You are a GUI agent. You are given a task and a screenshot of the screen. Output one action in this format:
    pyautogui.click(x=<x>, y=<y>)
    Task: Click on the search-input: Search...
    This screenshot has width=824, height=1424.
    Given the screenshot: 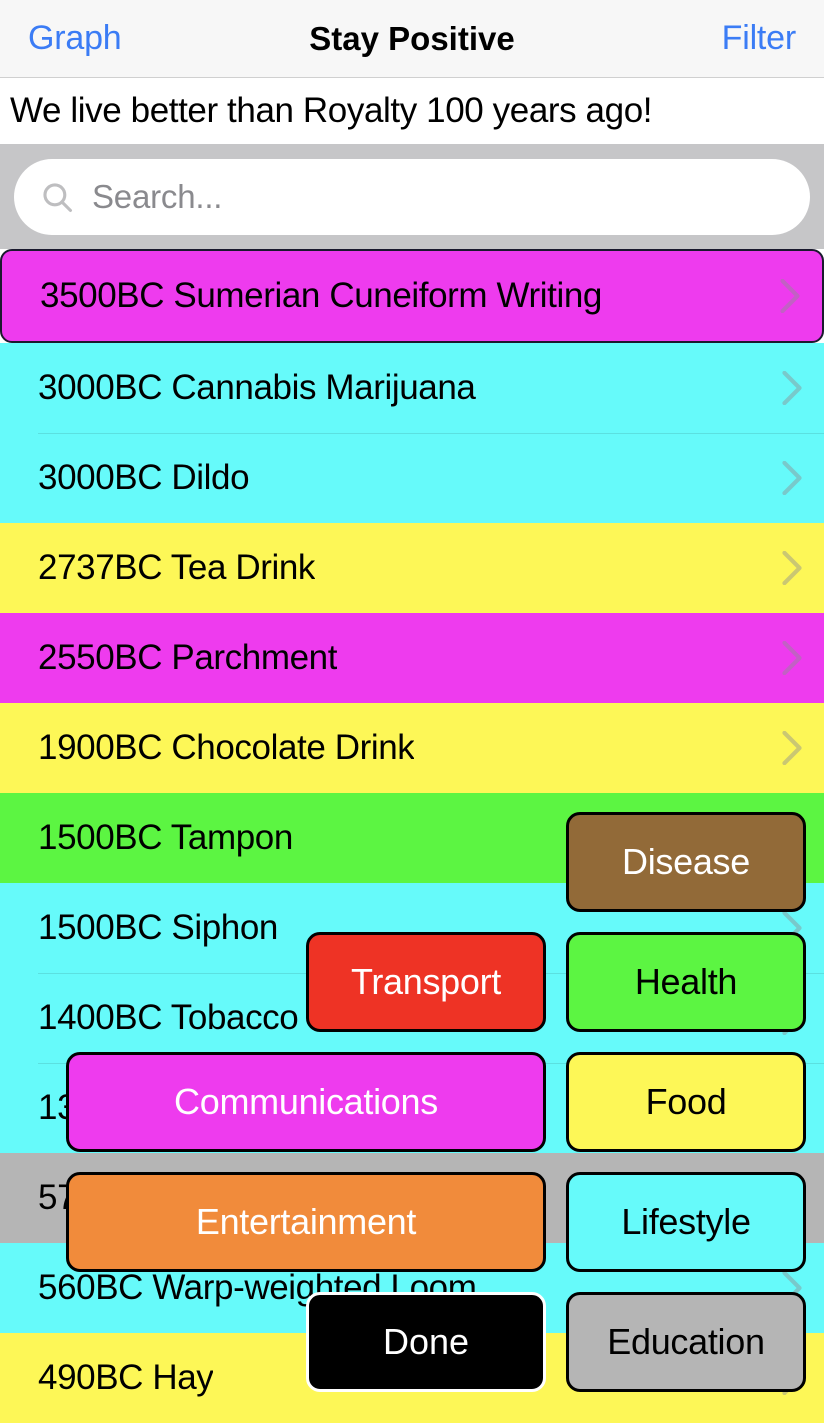 What is the action you would take?
    pyautogui.click(x=412, y=197)
    